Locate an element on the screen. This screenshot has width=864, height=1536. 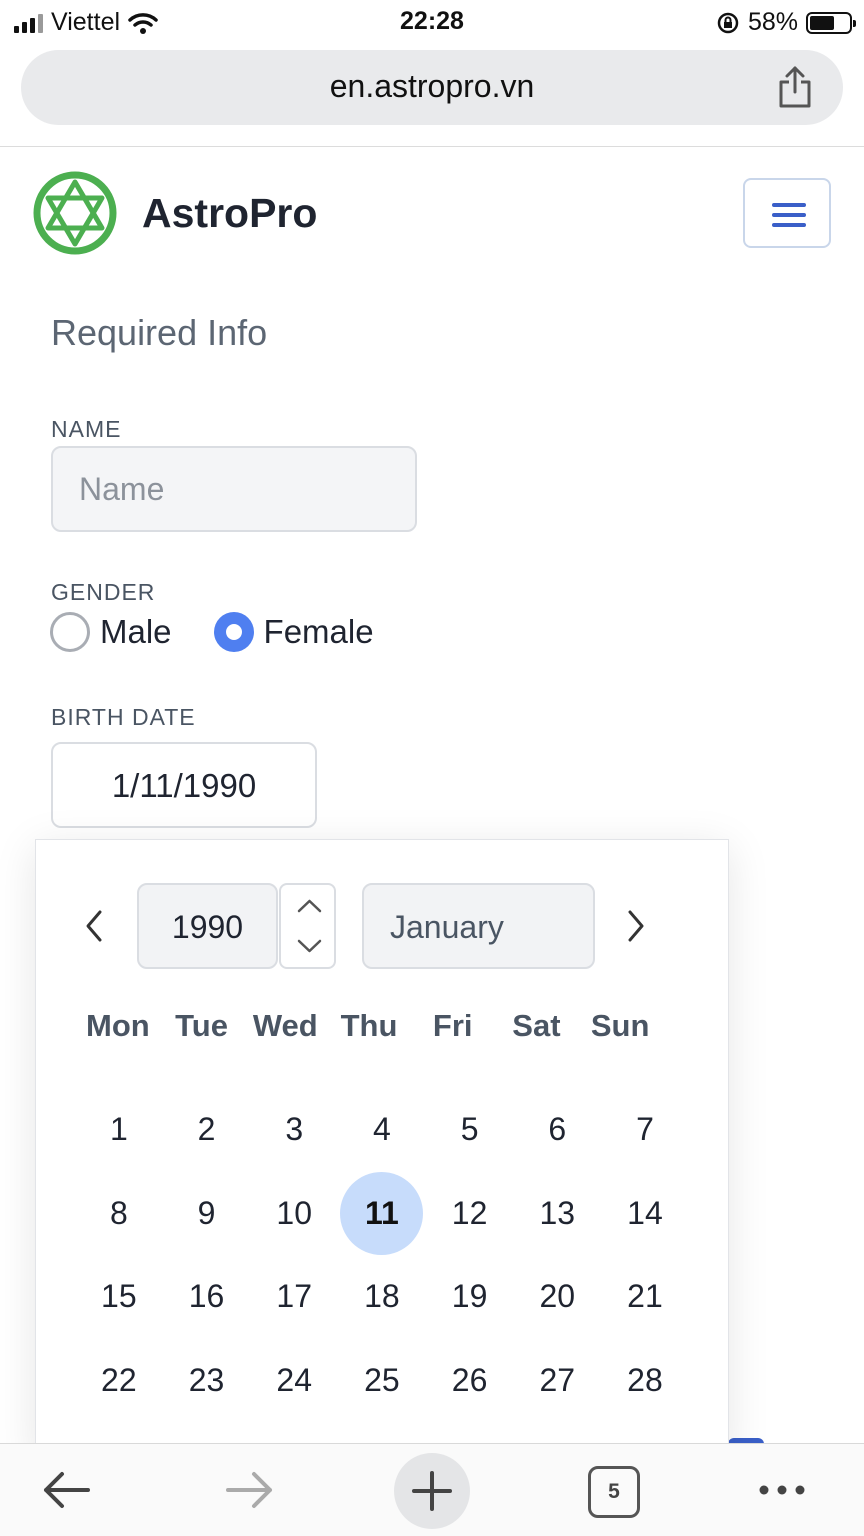
share-icon is located at coordinates (795, 87).